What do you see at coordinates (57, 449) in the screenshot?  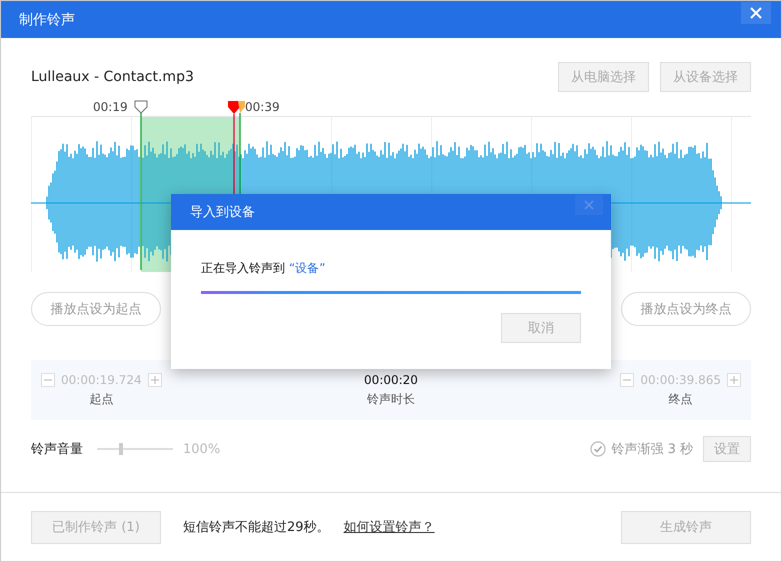 I see `volume-label: 铃声音量` at bounding box center [57, 449].